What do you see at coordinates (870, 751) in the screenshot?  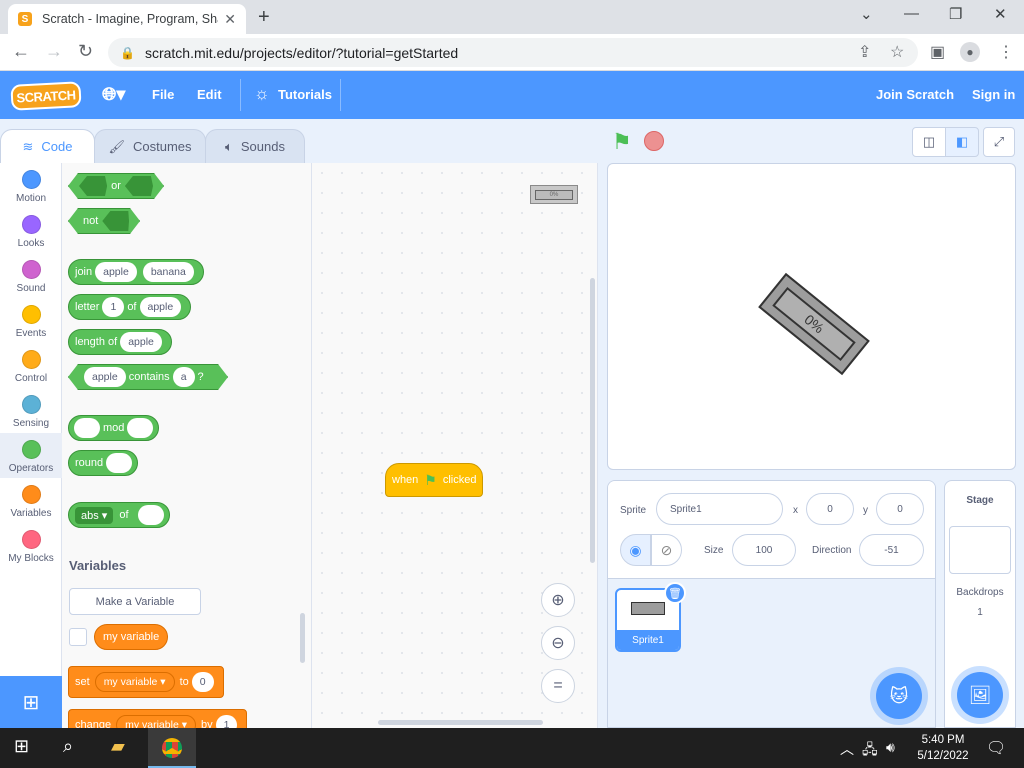 I see `network-icon: 🖧︎` at bounding box center [870, 751].